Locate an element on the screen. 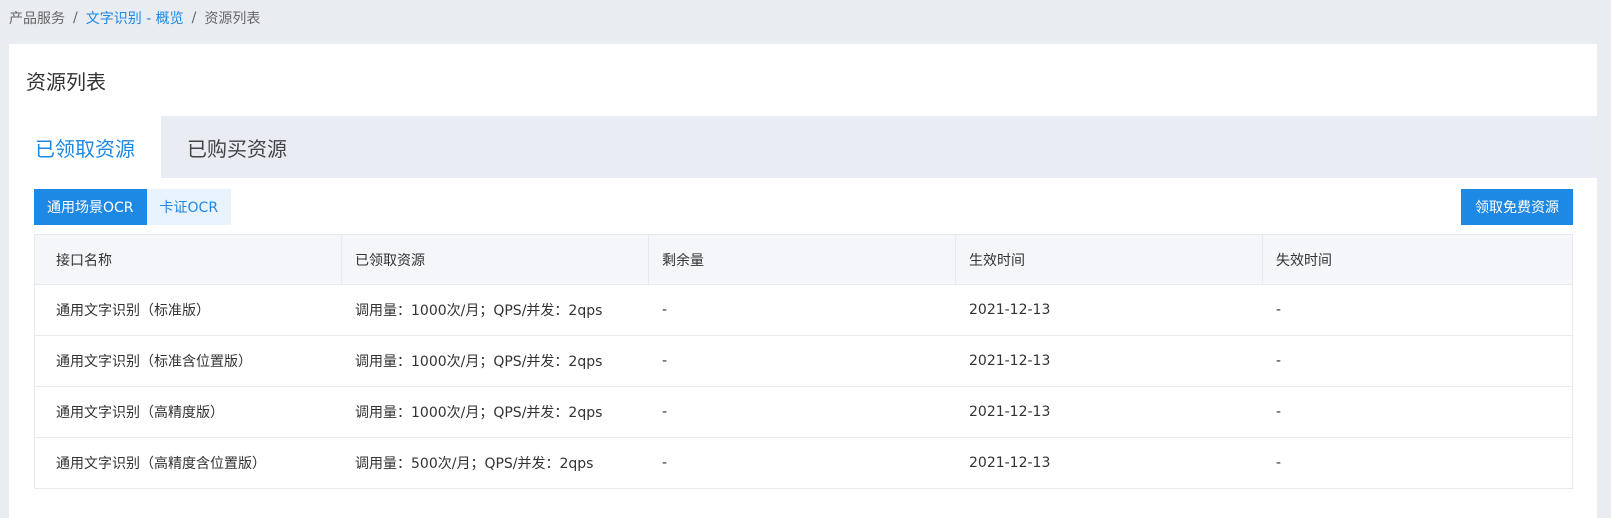  resource-tabs: 已领取资源 已购买资源 is located at coordinates (803, 147).